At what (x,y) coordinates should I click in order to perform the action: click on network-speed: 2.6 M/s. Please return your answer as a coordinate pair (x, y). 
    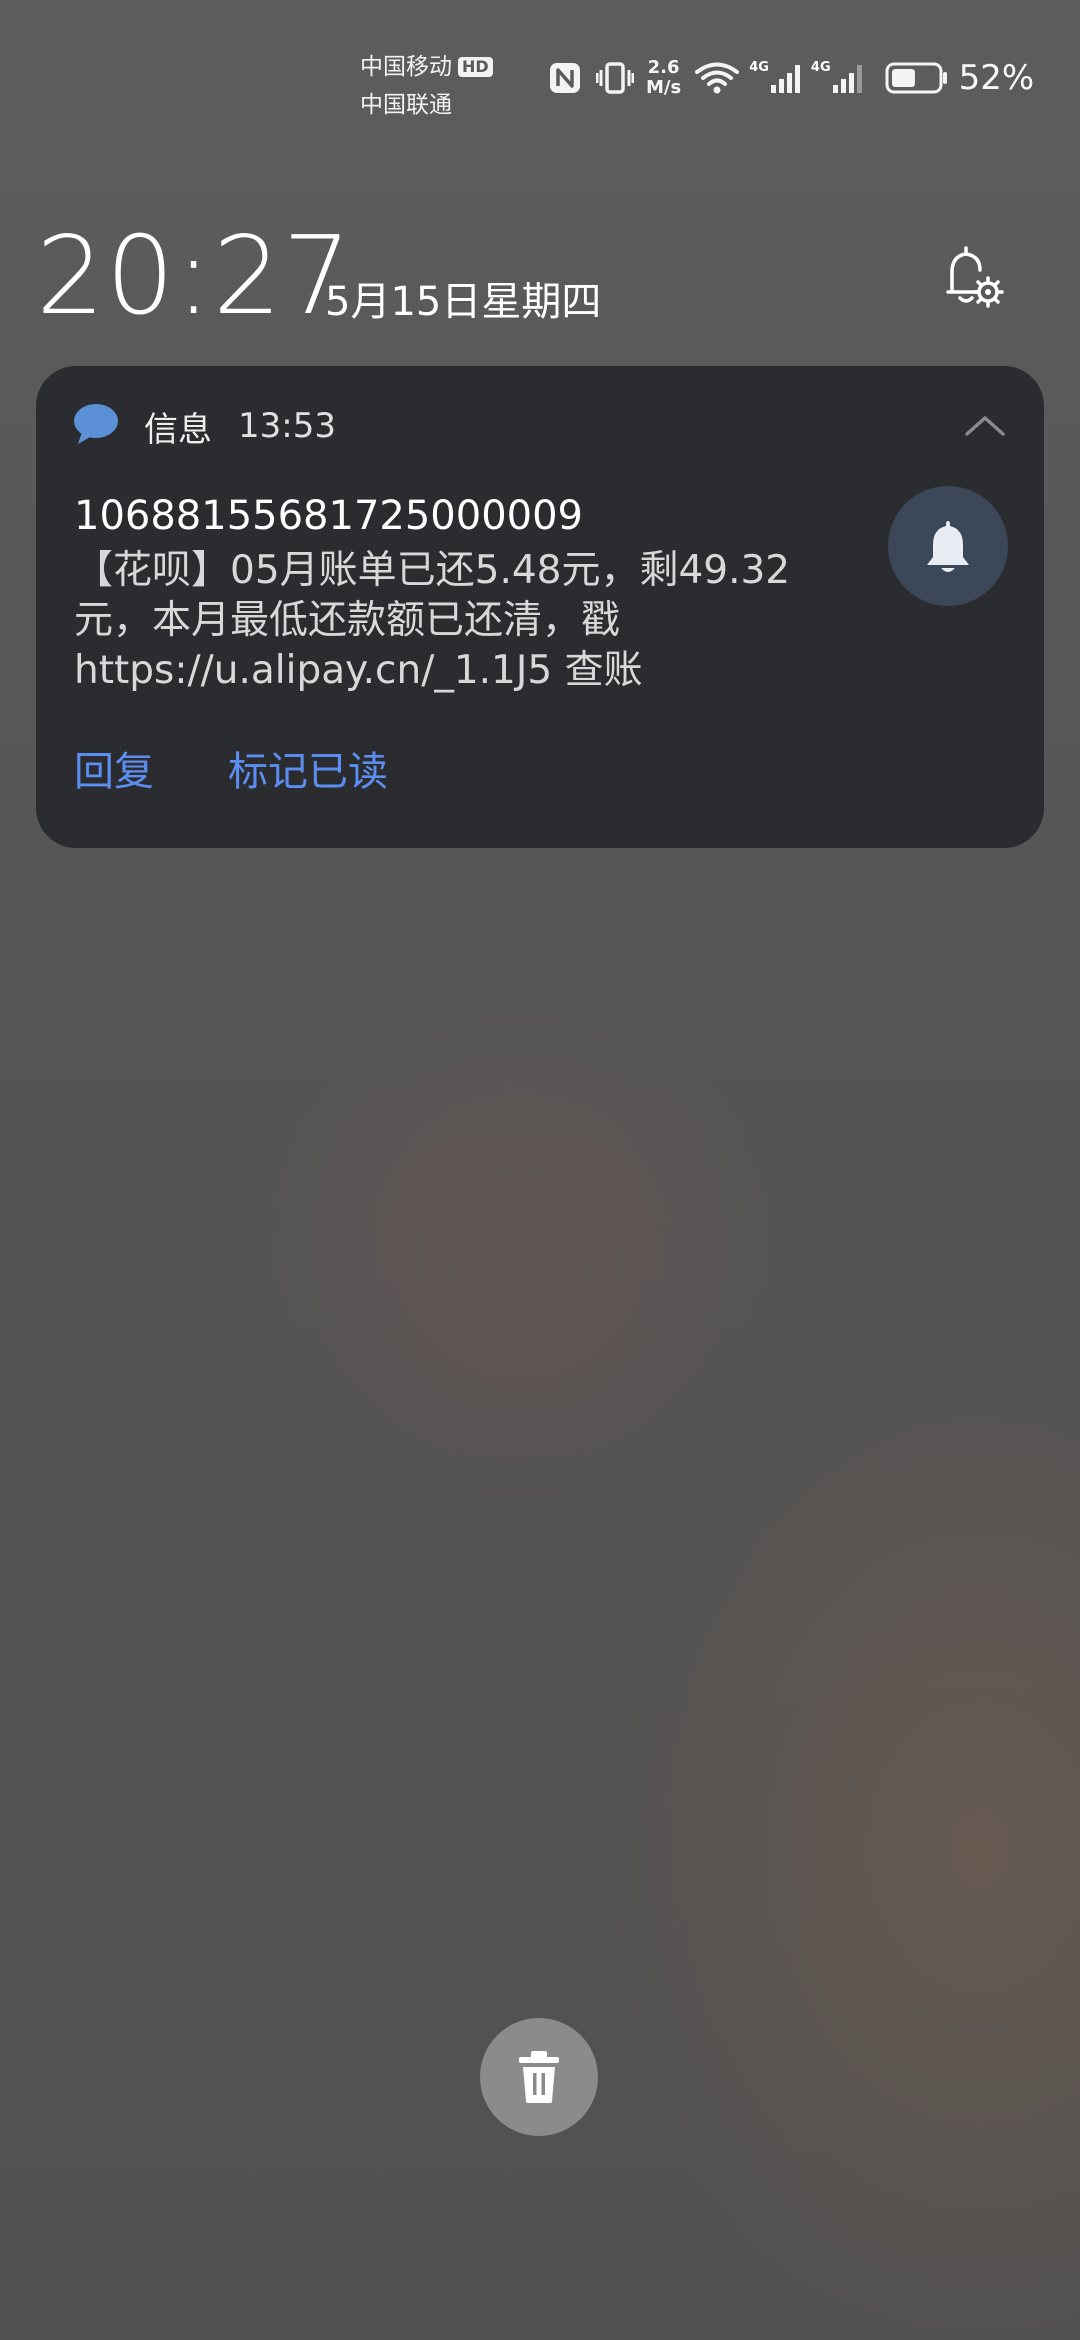
    Looking at the image, I should click on (663, 78).